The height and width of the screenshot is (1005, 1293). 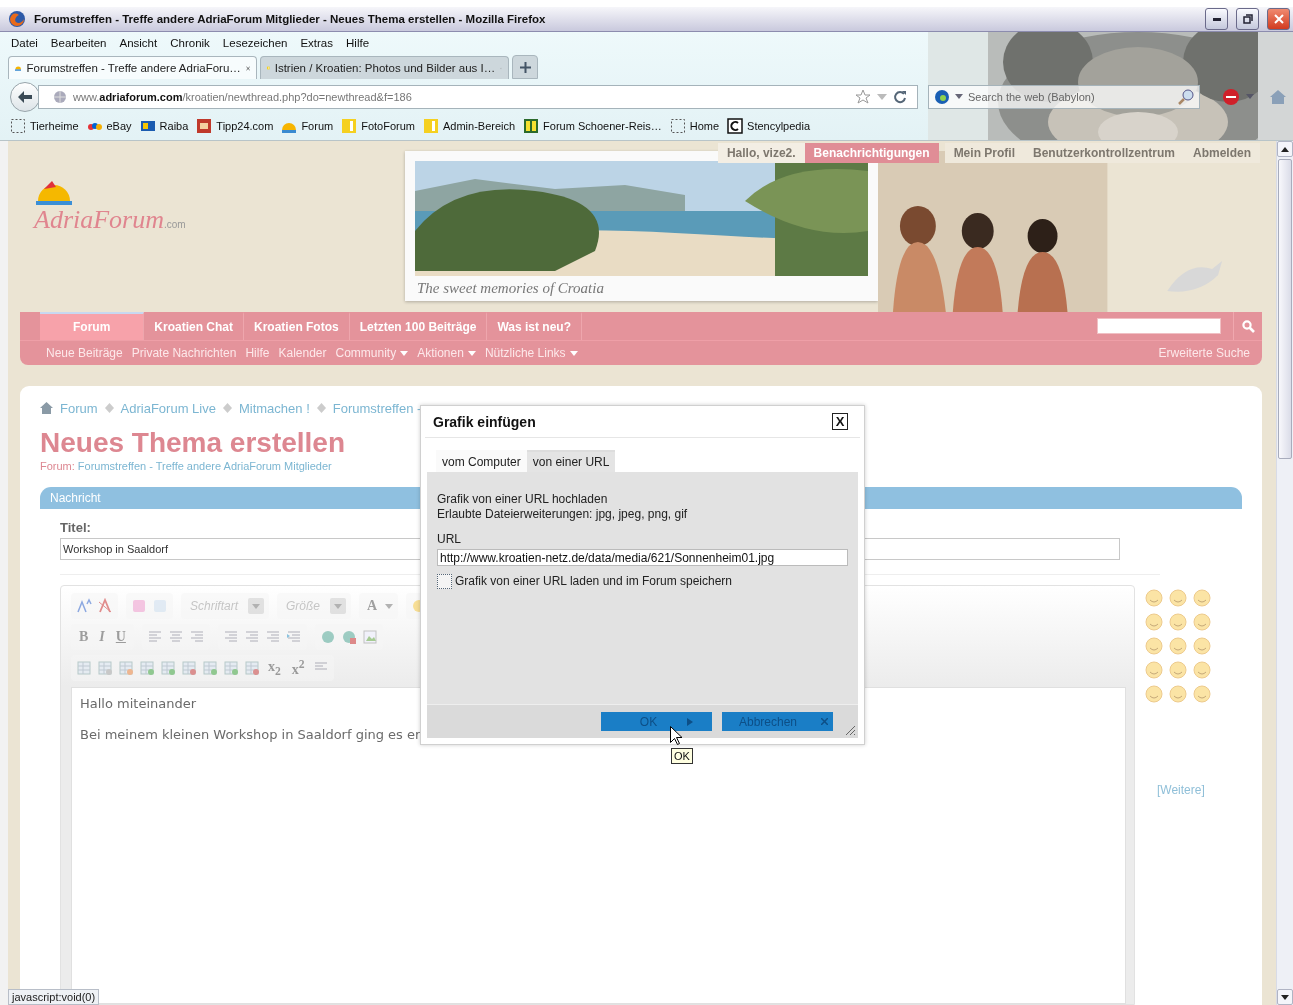 What do you see at coordinates (882, 96) in the screenshot?
I see `dropdown-icon` at bounding box center [882, 96].